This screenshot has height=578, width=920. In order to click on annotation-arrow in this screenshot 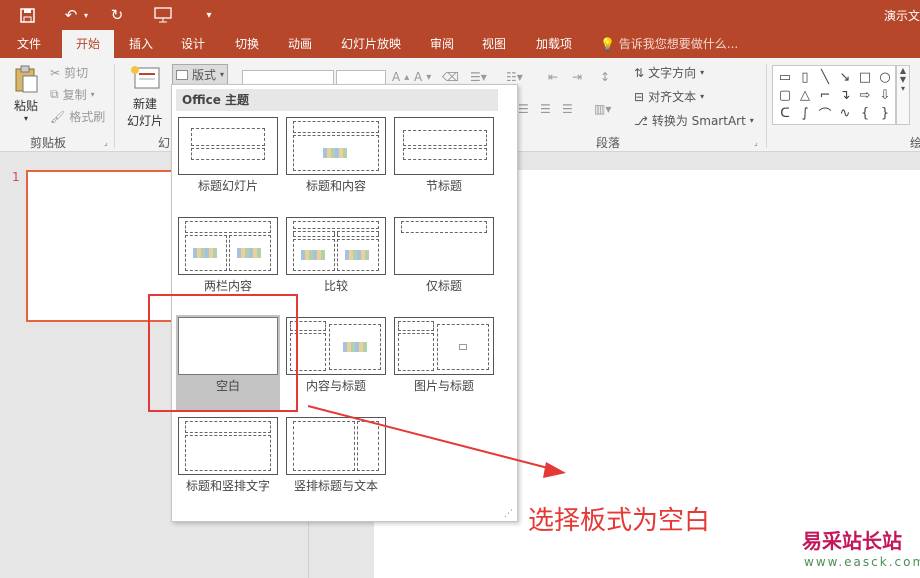, I will do `click(436, 441)`.